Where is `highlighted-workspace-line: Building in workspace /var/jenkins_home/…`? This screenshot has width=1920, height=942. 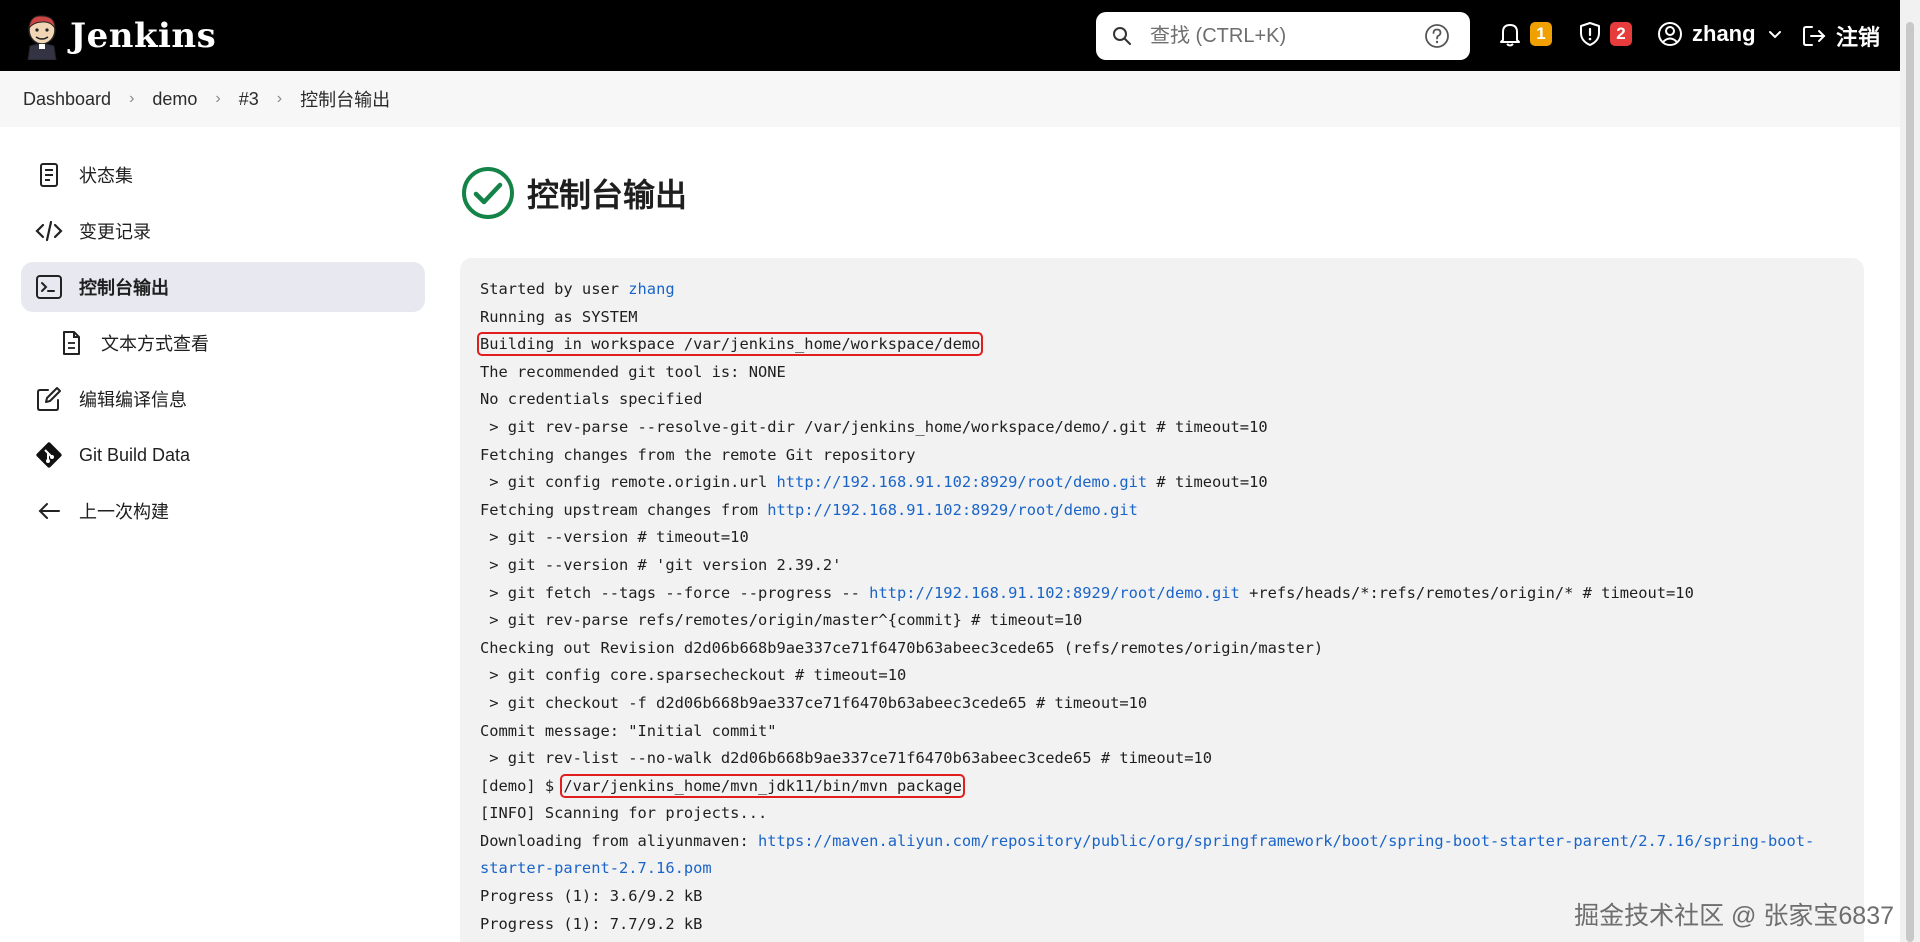
highlighted-workspace-line: Building in workspace /var/jenkins_home/… is located at coordinates (730, 344).